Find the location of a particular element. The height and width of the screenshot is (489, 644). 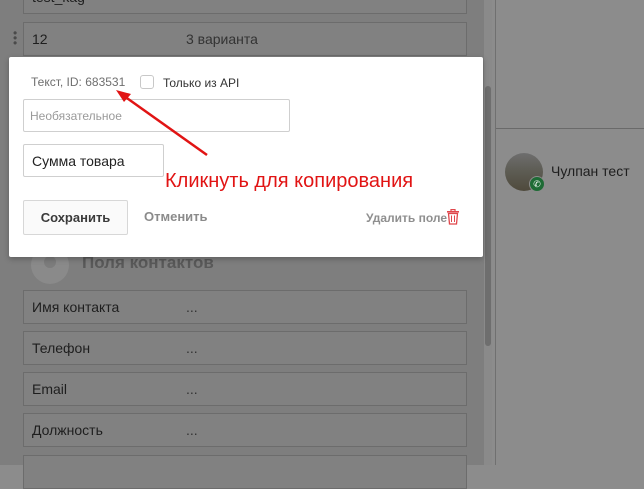

delete-field-button: Удалить поле is located at coordinates (406, 218).